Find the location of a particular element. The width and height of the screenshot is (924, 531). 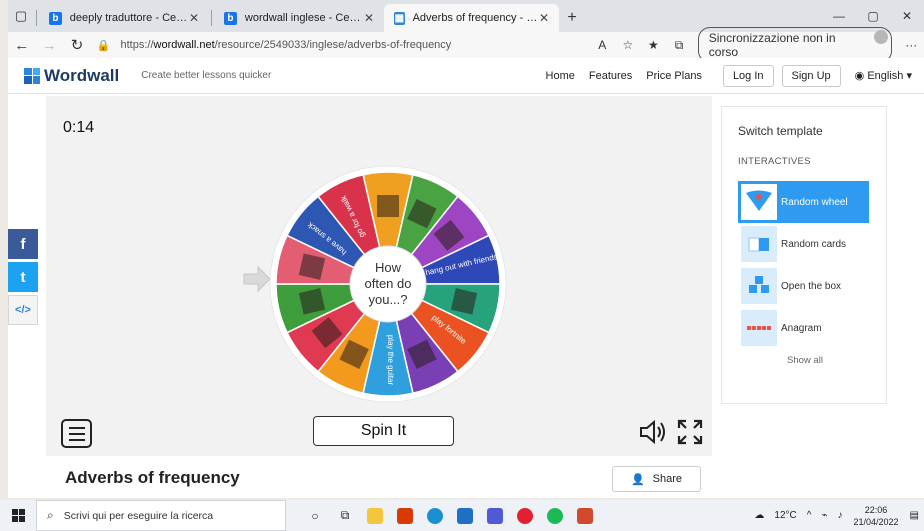

sidebar-section-label: INTERACTIVES is located at coordinates (774, 161).